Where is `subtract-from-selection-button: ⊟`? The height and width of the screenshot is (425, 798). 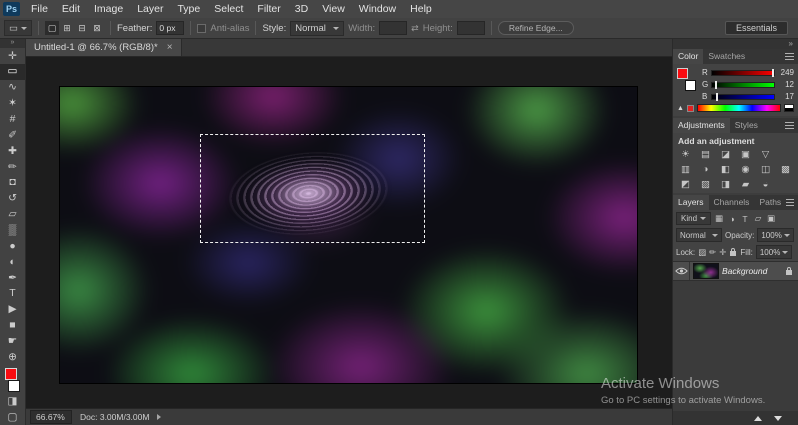 subtract-from-selection-button: ⊟ is located at coordinates (82, 28).